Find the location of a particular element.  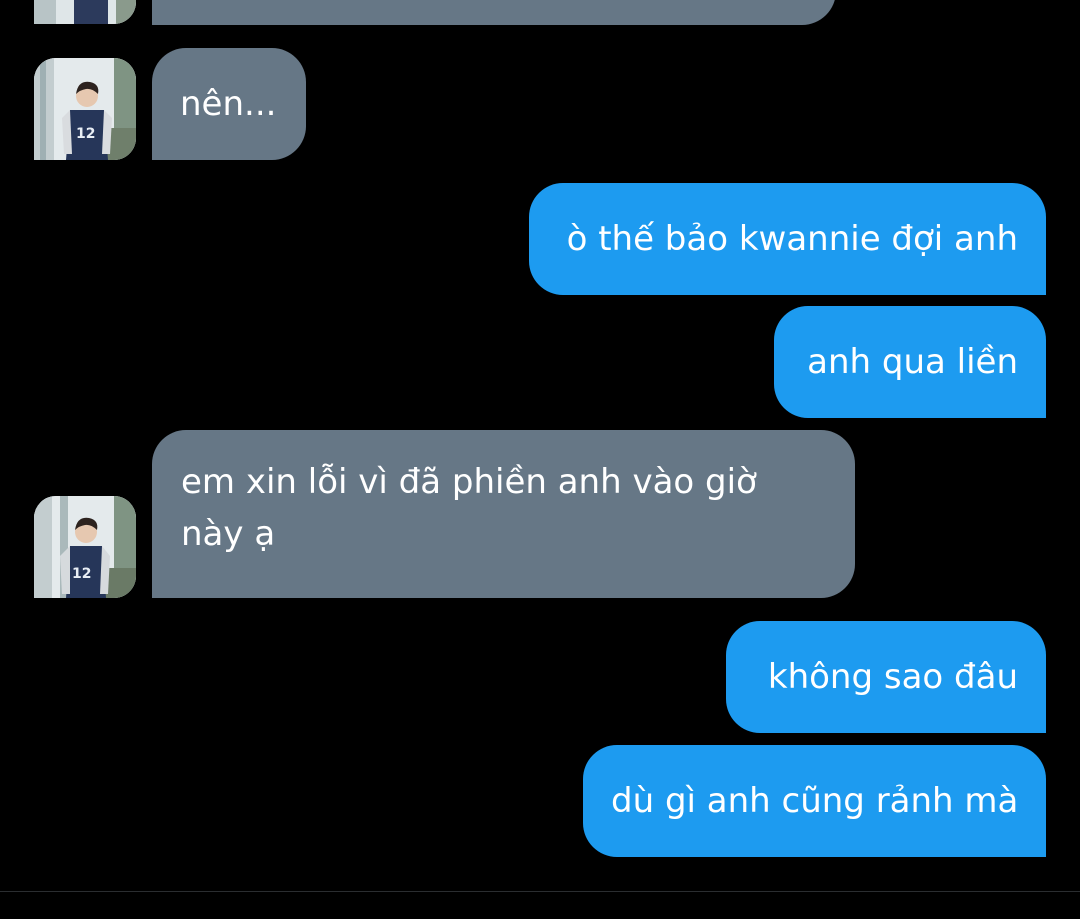

outgoing-message-bubble: không sao đâu is located at coordinates (886, 677).